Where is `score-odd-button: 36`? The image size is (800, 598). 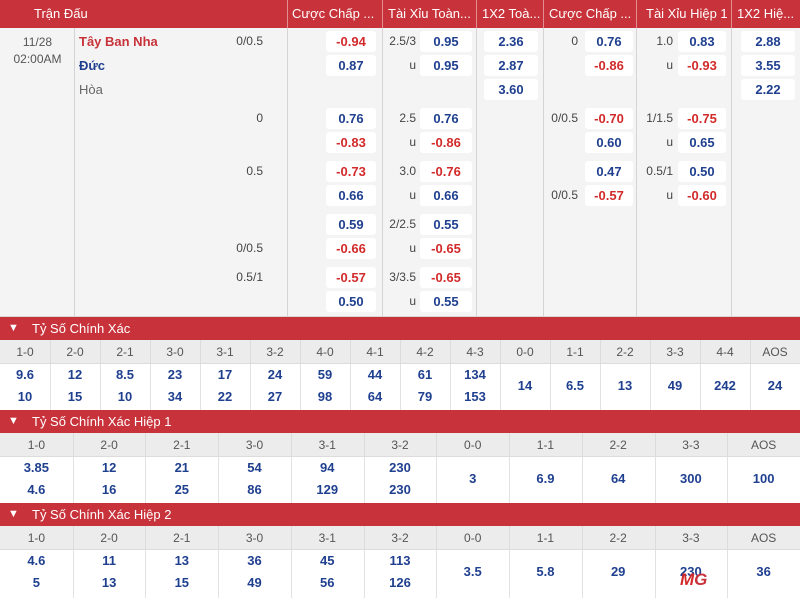 score-odd-button: 36 is located at coordinates (254, 561).